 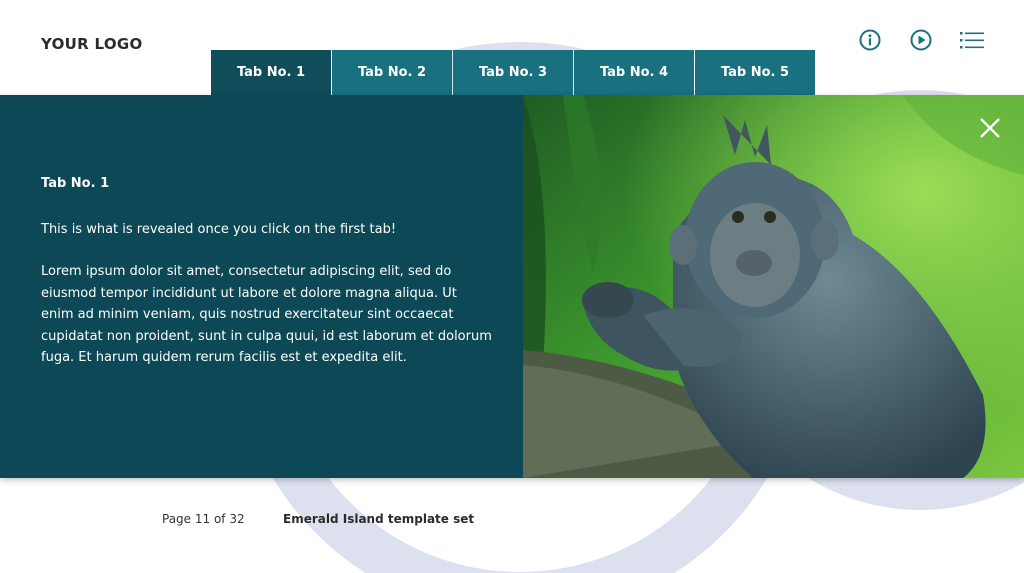 What do you see at coordinates (92, 44) in the screenshot?
I see `logo: YOUR LOGO` at bounding box center [92, 44].